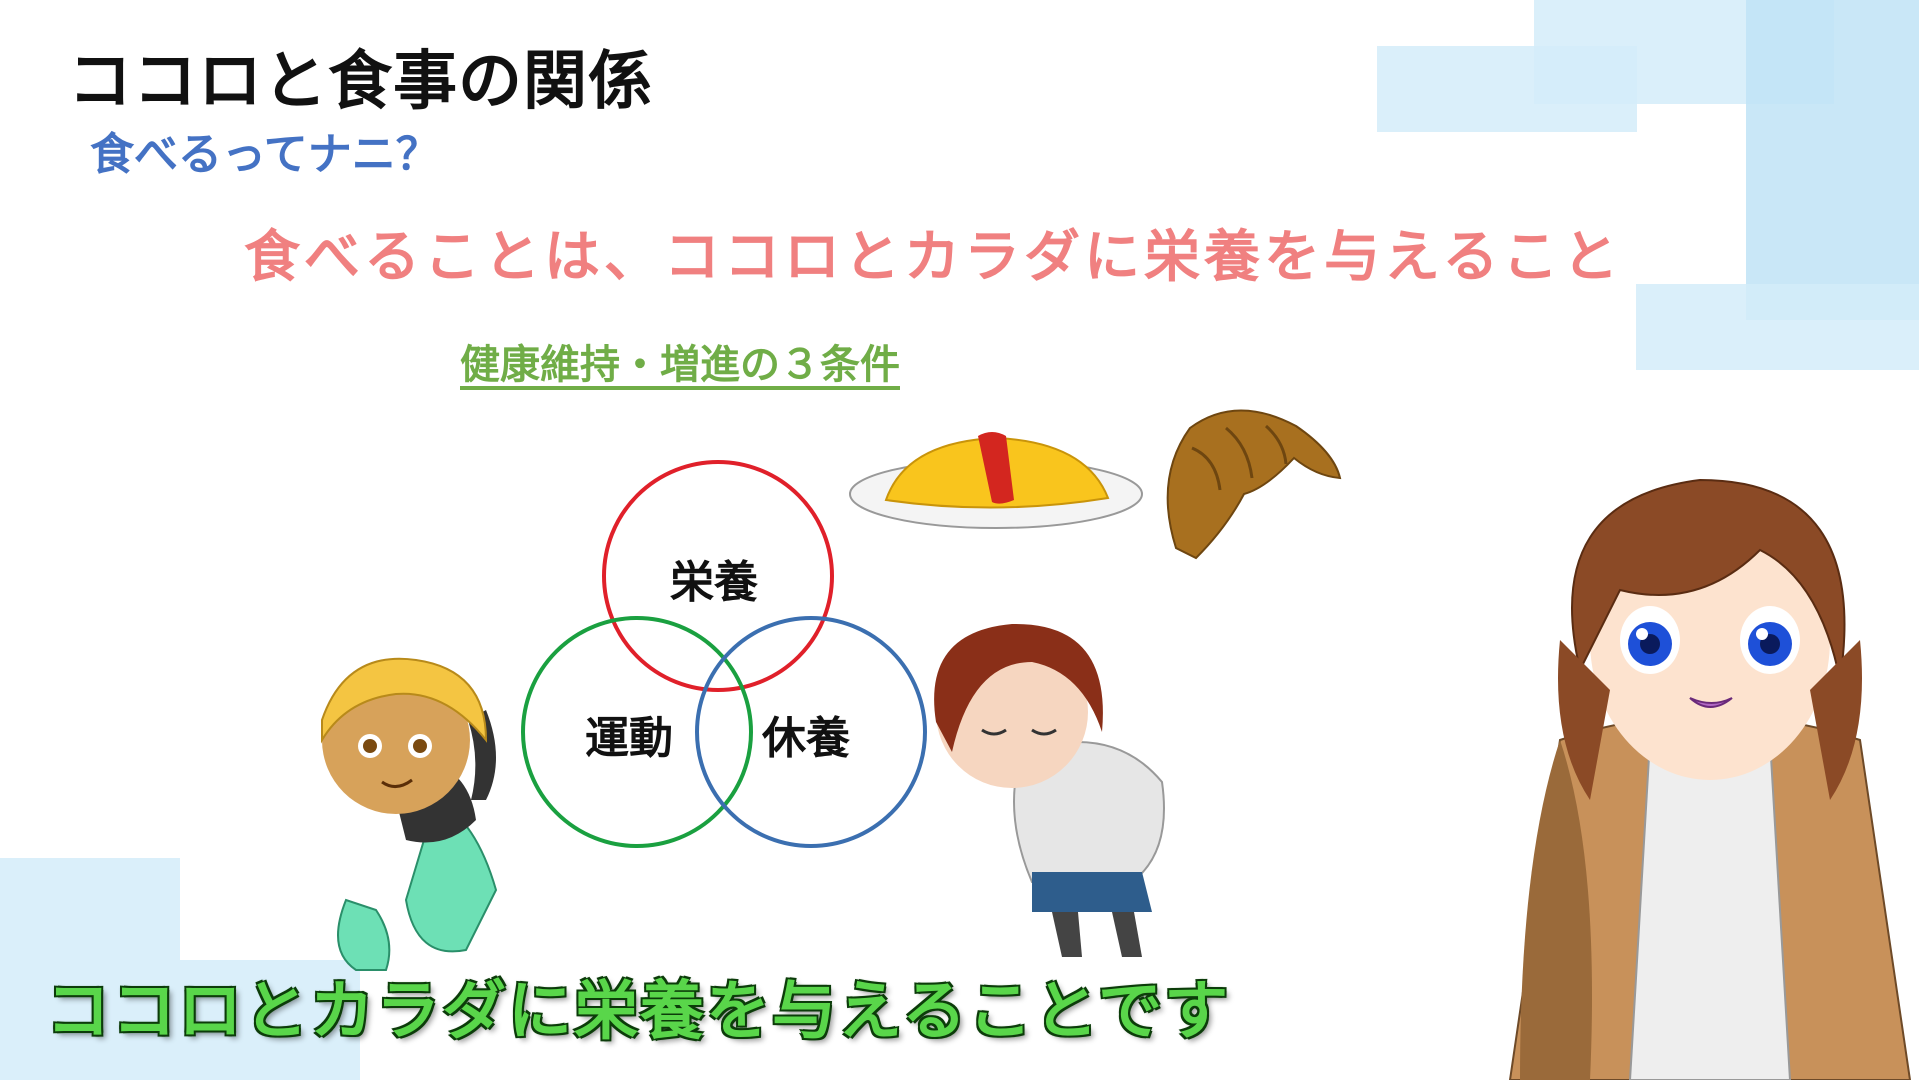 This screenshot has height=1080, width=1919. I want to click on subtitle-caption: ココロとカラダに栄養を与えることです, so click(638, 1012).